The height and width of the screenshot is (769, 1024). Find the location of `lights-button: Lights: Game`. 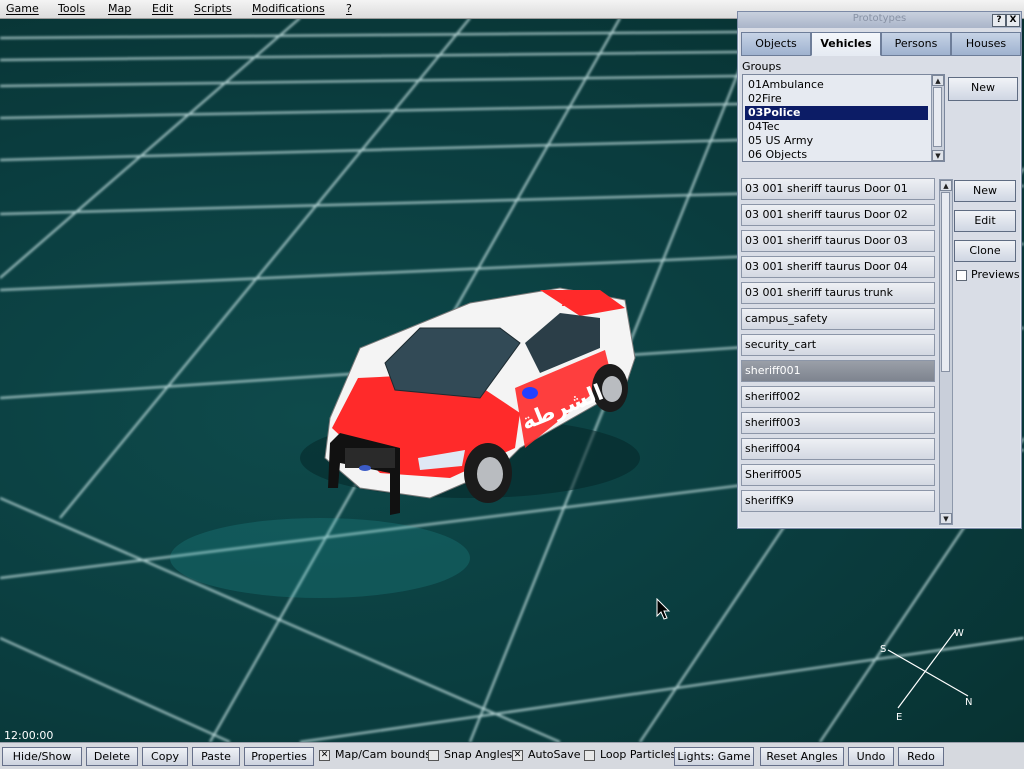

lights-button: Lights: Game is located at coordinates (714, 756).